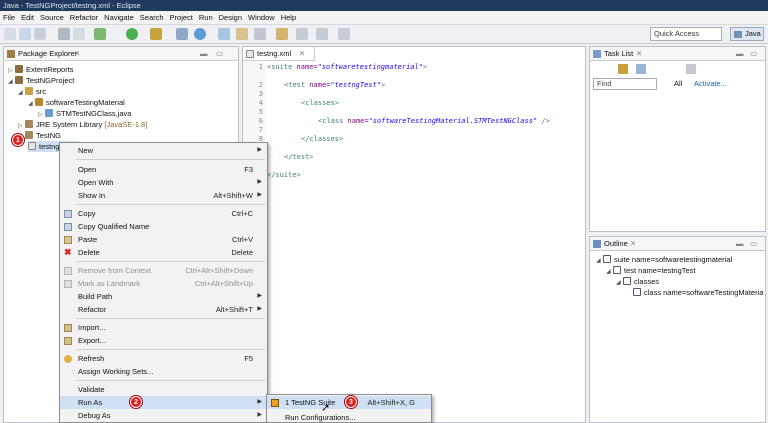 This screenshot has width=768, height=423. Describe the element at coordinates (163, 169) in the screenshot. I see `menu-item-open: Open F3` at that location.